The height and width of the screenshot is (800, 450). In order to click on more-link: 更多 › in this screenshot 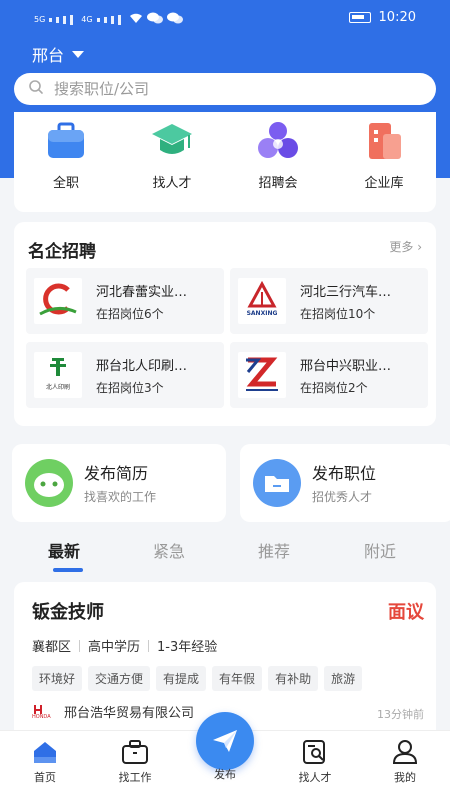, I will do `click(405, 246)`.